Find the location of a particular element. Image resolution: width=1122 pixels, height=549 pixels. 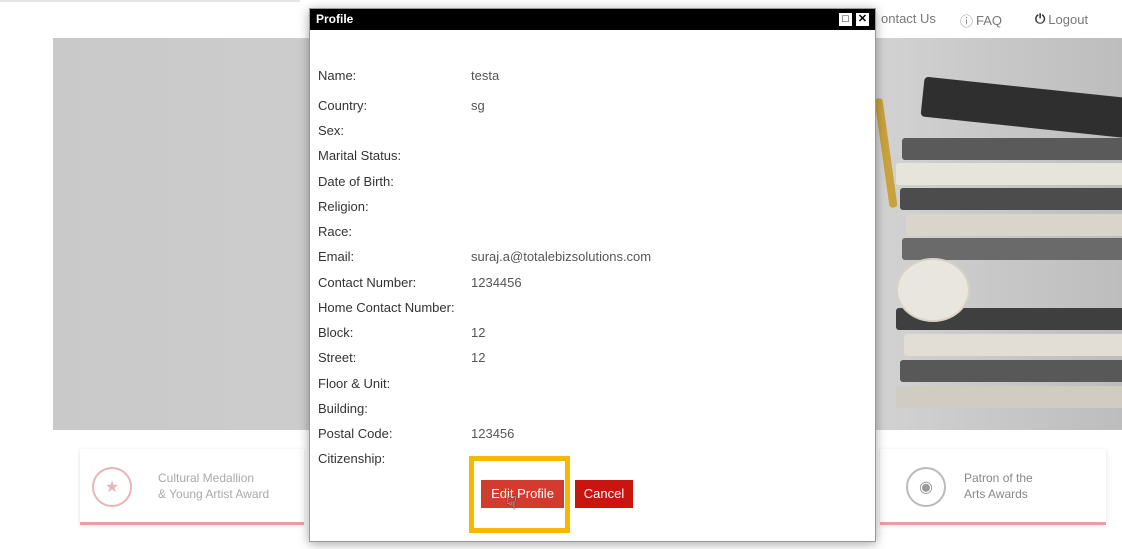

field-value: testa is located at coordinates (485, 75).